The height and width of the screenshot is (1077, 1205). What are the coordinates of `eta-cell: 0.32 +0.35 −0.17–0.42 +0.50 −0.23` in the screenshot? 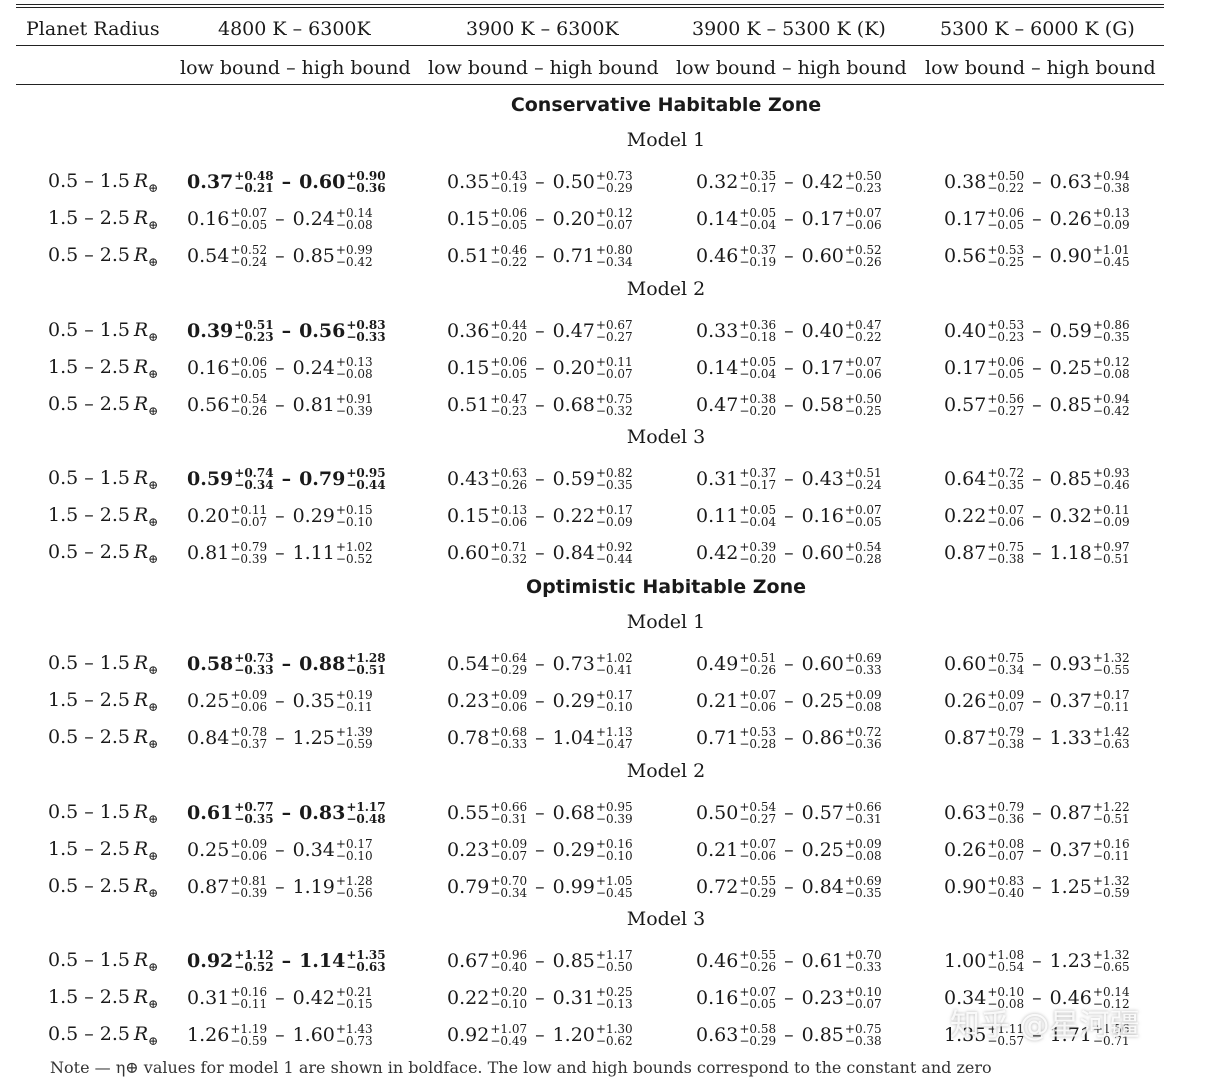 It's located at (789, 182).